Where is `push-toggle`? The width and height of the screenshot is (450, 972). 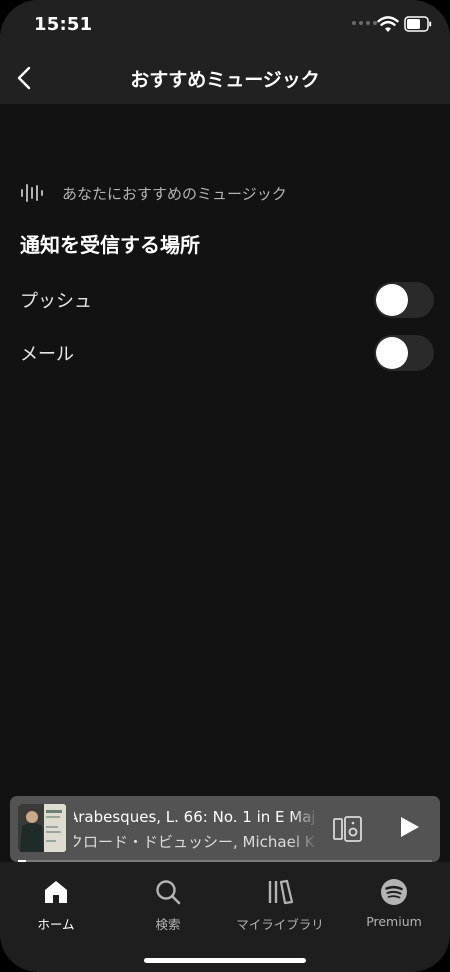 push-toggle is located at coordinates (404, 300).